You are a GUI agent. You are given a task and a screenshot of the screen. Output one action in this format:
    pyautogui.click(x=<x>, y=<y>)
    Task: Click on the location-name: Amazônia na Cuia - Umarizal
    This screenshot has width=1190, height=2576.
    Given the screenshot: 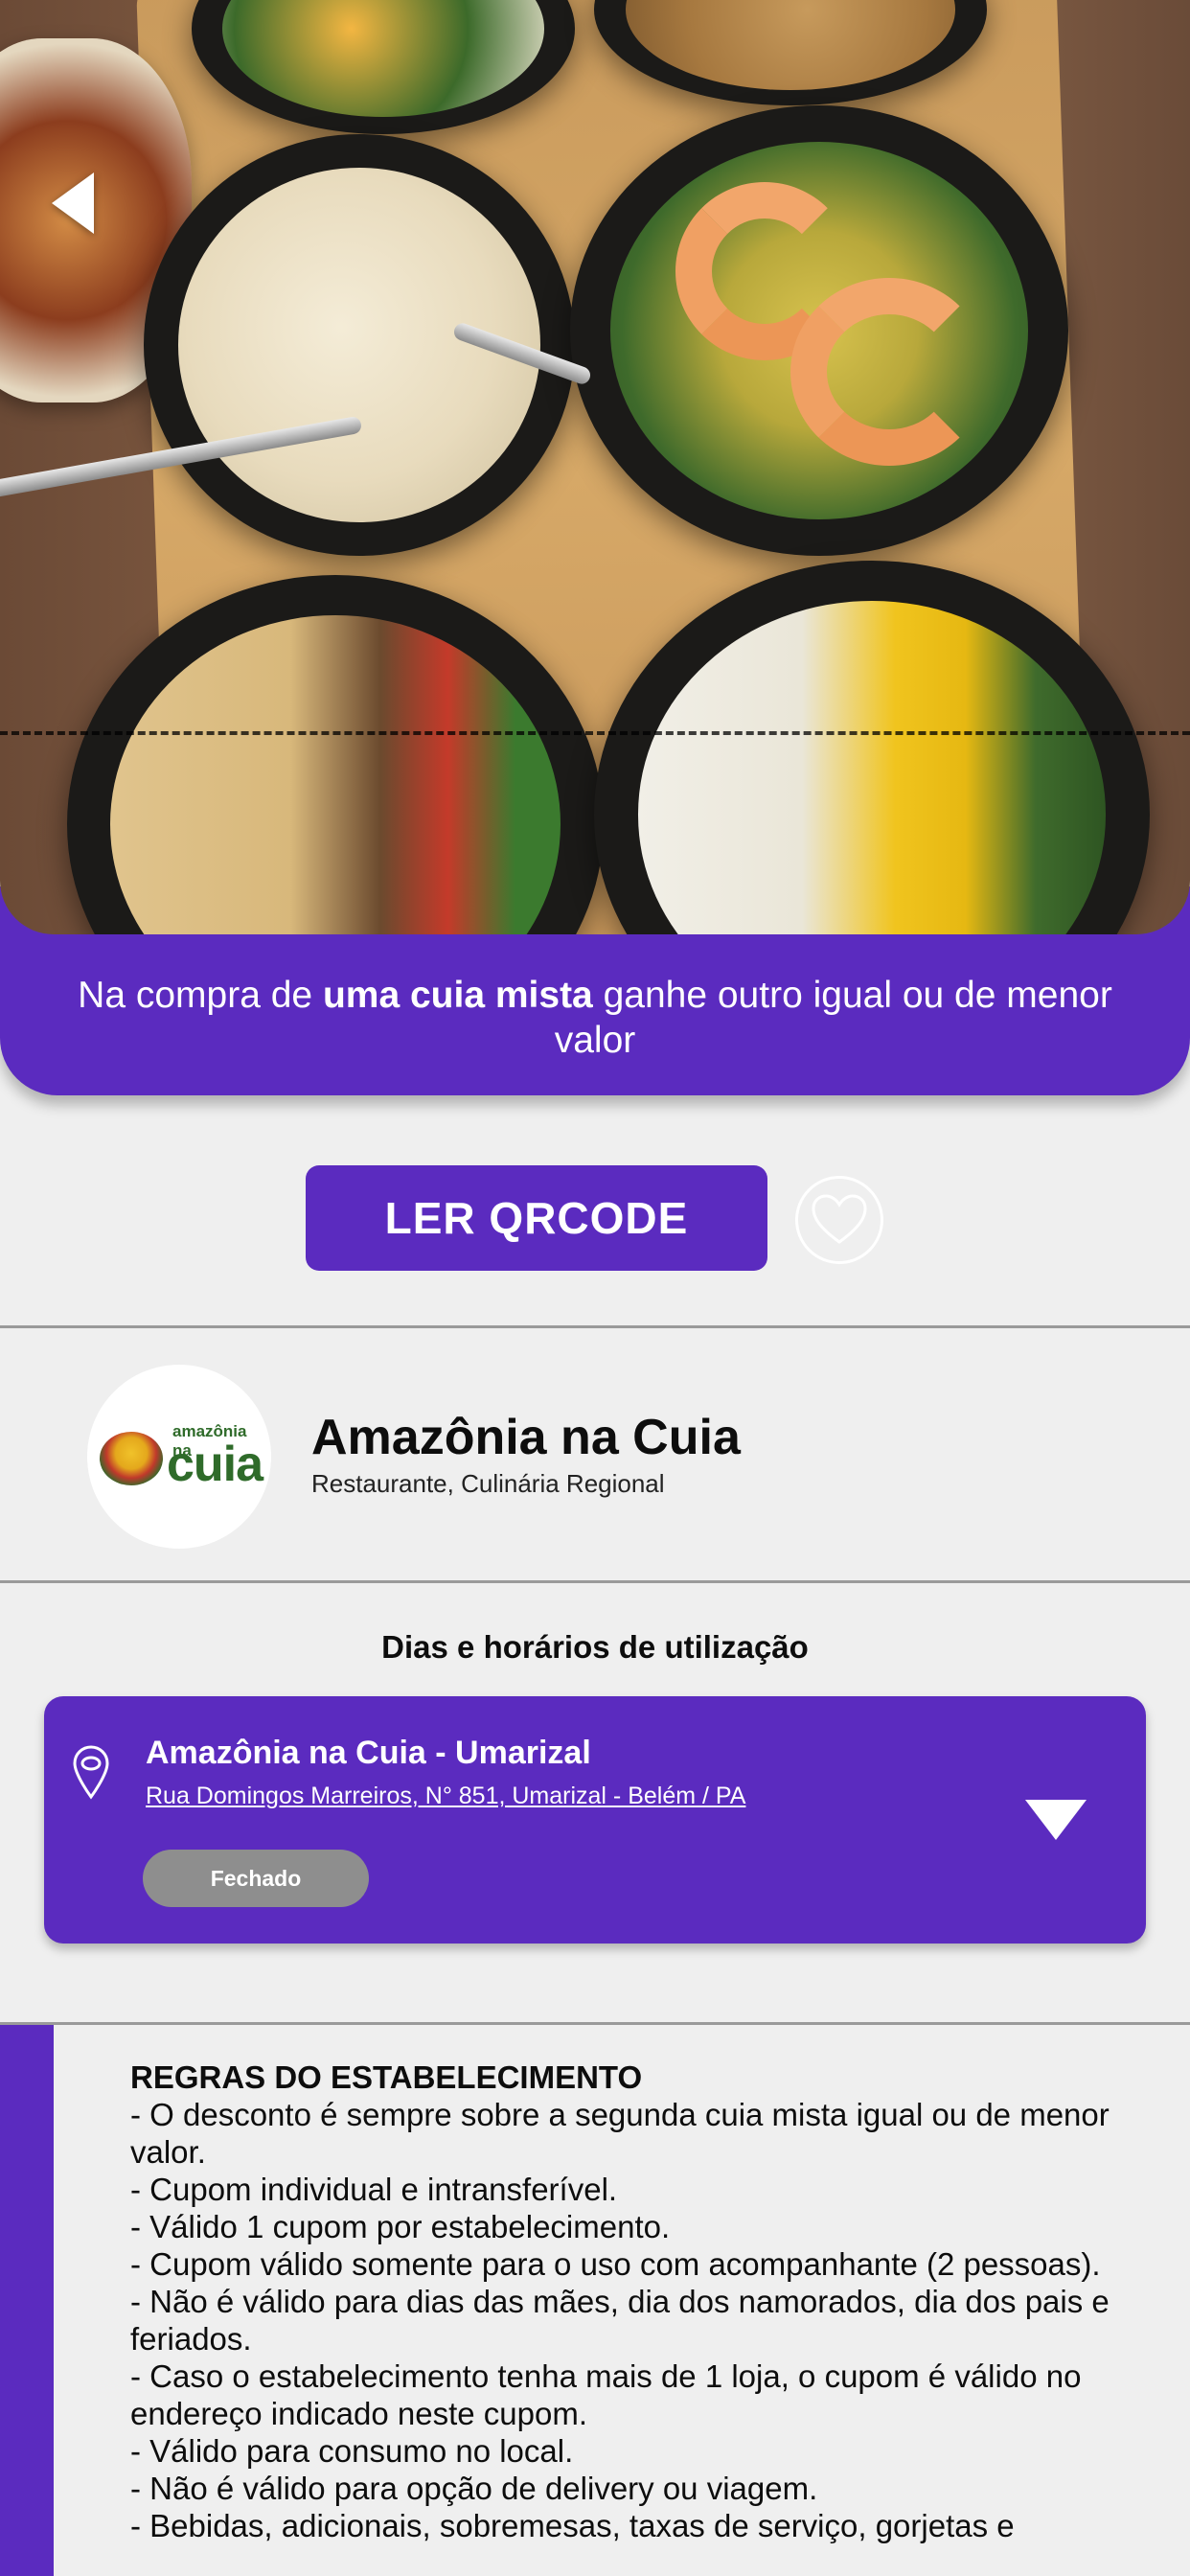 What is the action you would take?
    pyautogui.click(x=369, y=1753)
    